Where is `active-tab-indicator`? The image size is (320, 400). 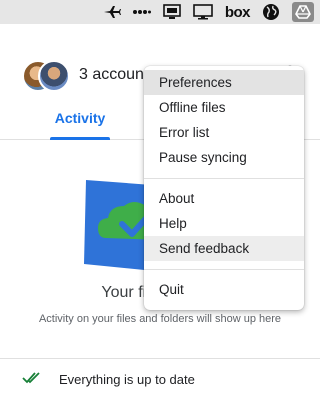 active-tab-indicator is located at coordinates (80, 138).